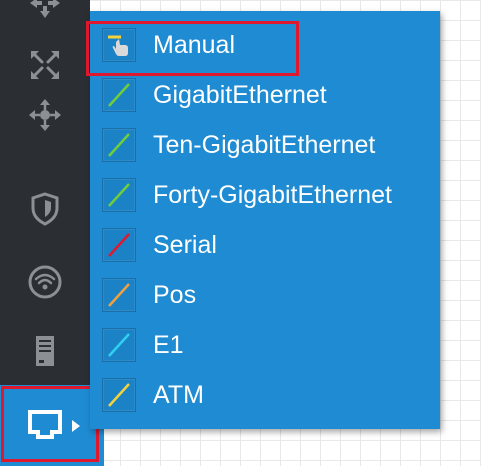  I want to click on menu-item-manual: Manual, so click(267, 45).